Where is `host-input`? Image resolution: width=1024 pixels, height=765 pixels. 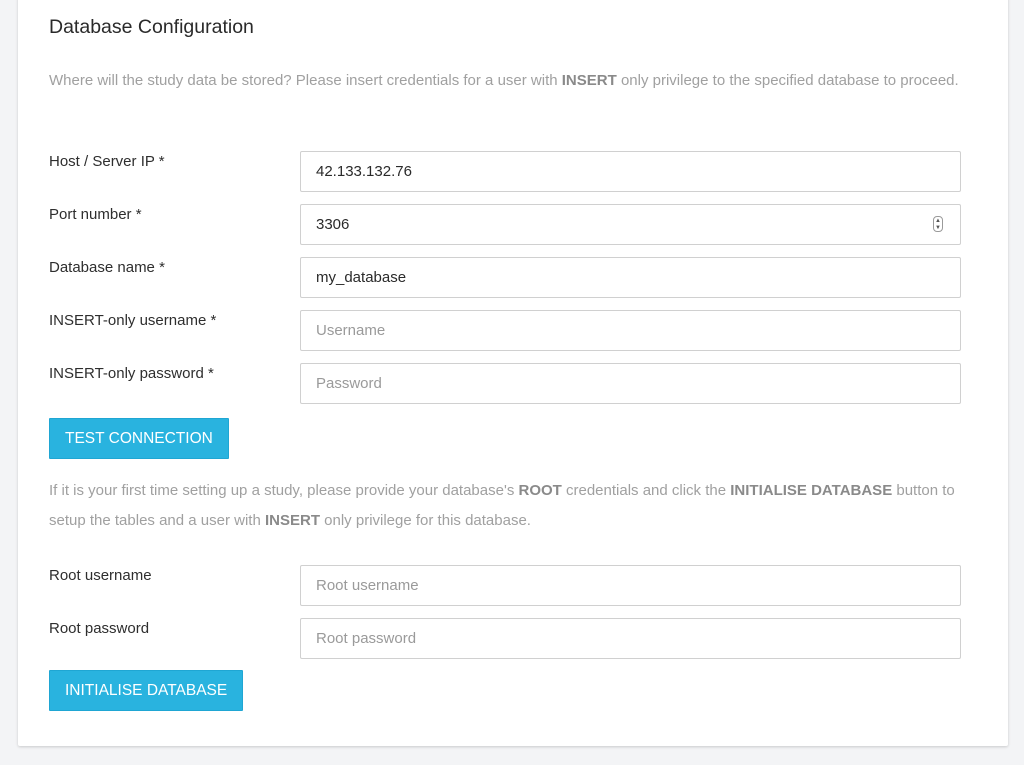 host-input is located at coordinates (630, 171).